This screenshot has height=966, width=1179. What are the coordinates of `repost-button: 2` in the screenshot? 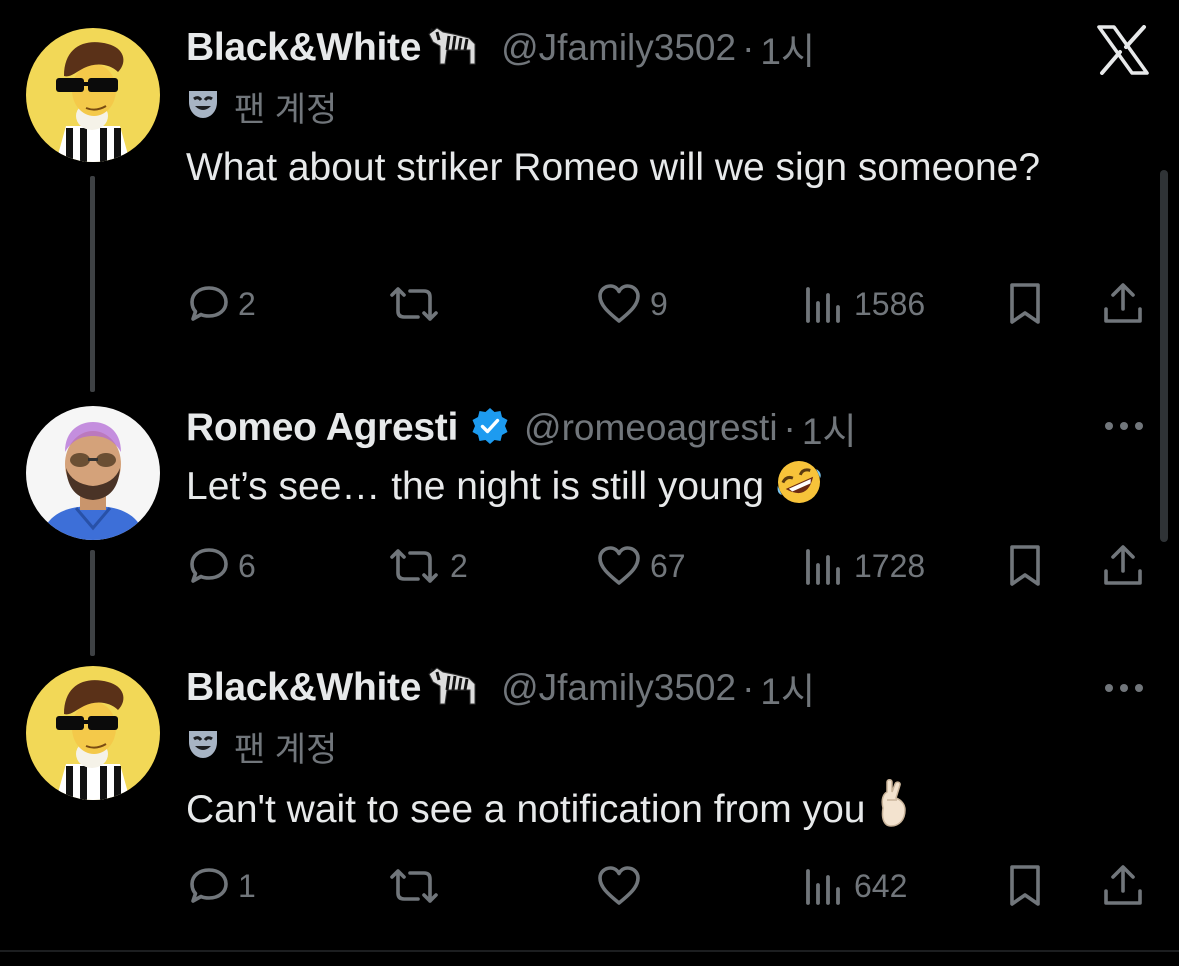 It's located at (427, 566).